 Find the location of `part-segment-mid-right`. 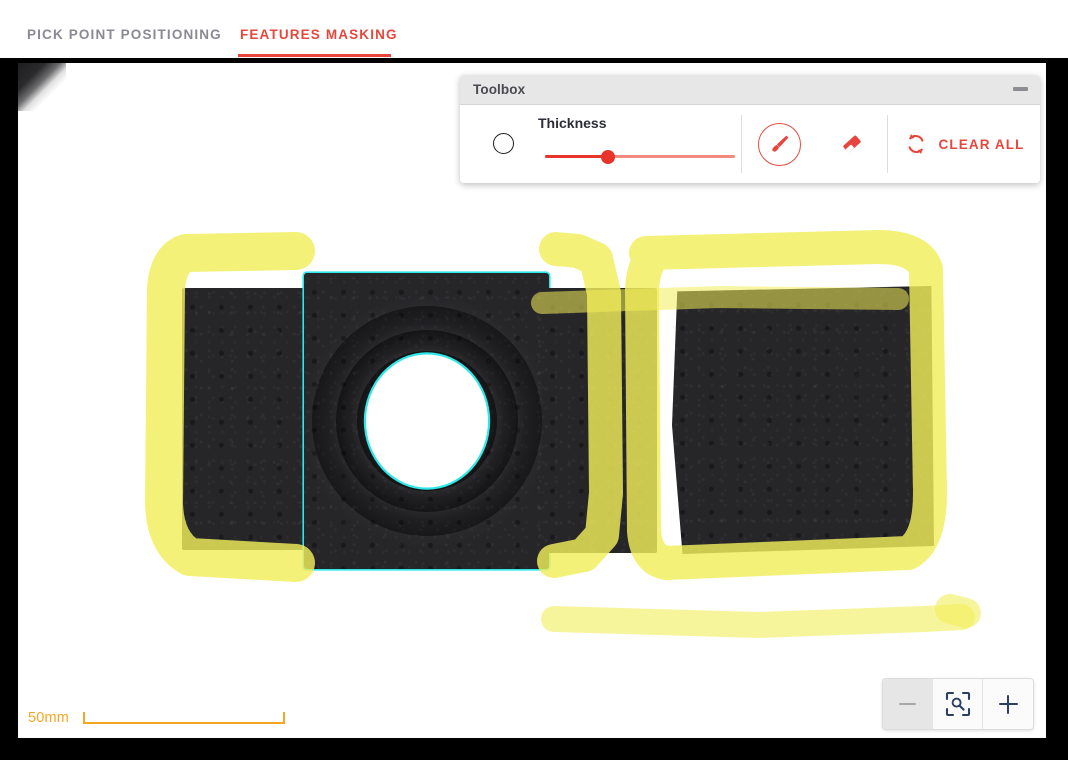

part-segment-mid-right is located at coordinates (599, 420).